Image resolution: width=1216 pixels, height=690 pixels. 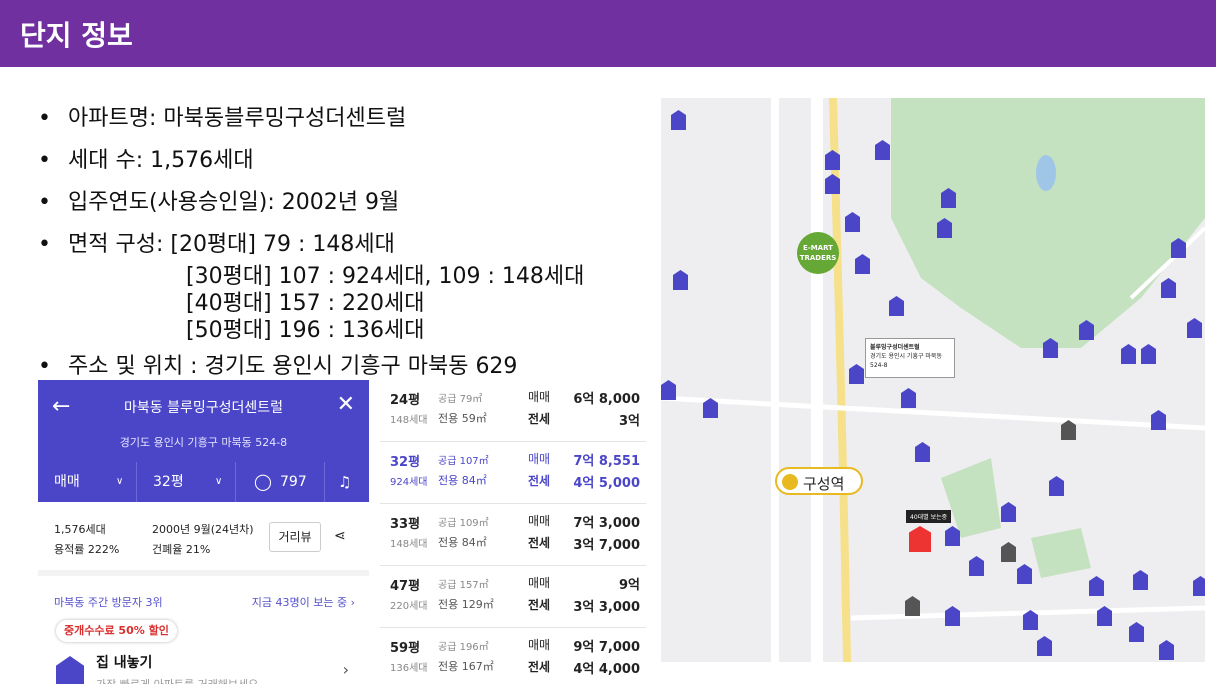 What do you see at coordinates (203, 573) in the screenshot?
I see `section-divider` at bounding box center [203, 573].